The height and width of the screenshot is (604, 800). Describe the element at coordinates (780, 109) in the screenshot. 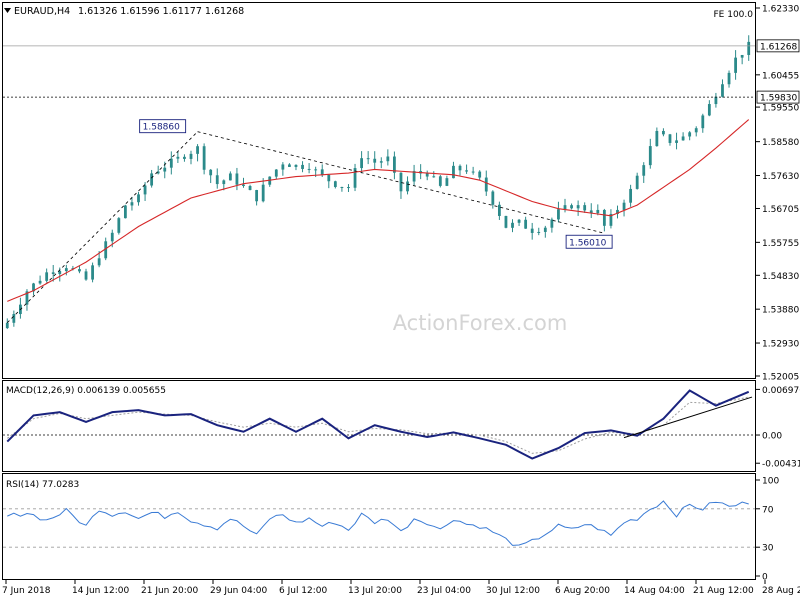

I see `price-tick-label: 1.59550` at that location.